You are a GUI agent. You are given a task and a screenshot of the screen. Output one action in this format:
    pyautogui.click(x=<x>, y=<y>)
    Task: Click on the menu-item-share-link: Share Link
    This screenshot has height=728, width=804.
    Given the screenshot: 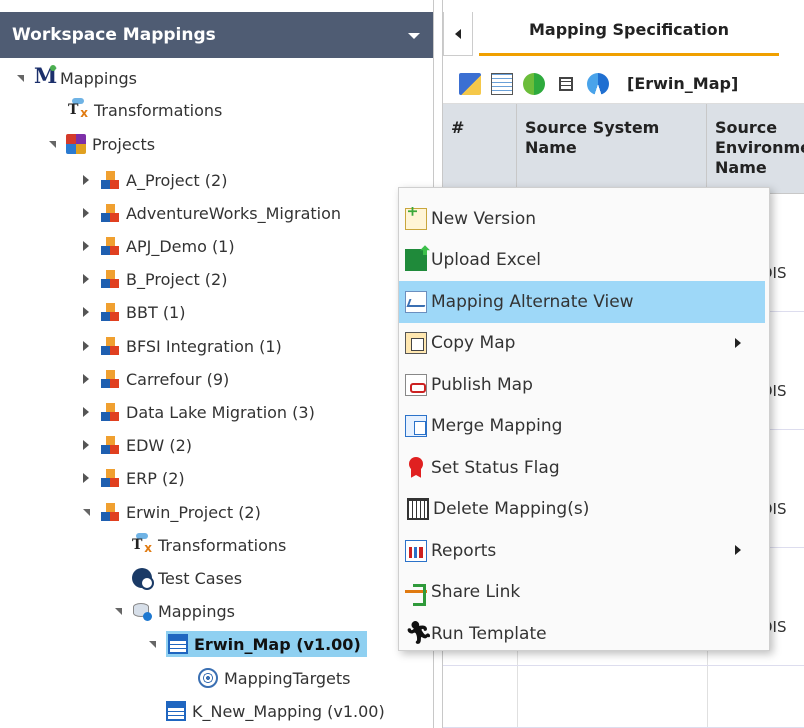 What is the action you would take?
    pyautogui.click(x=584, y=593)
    